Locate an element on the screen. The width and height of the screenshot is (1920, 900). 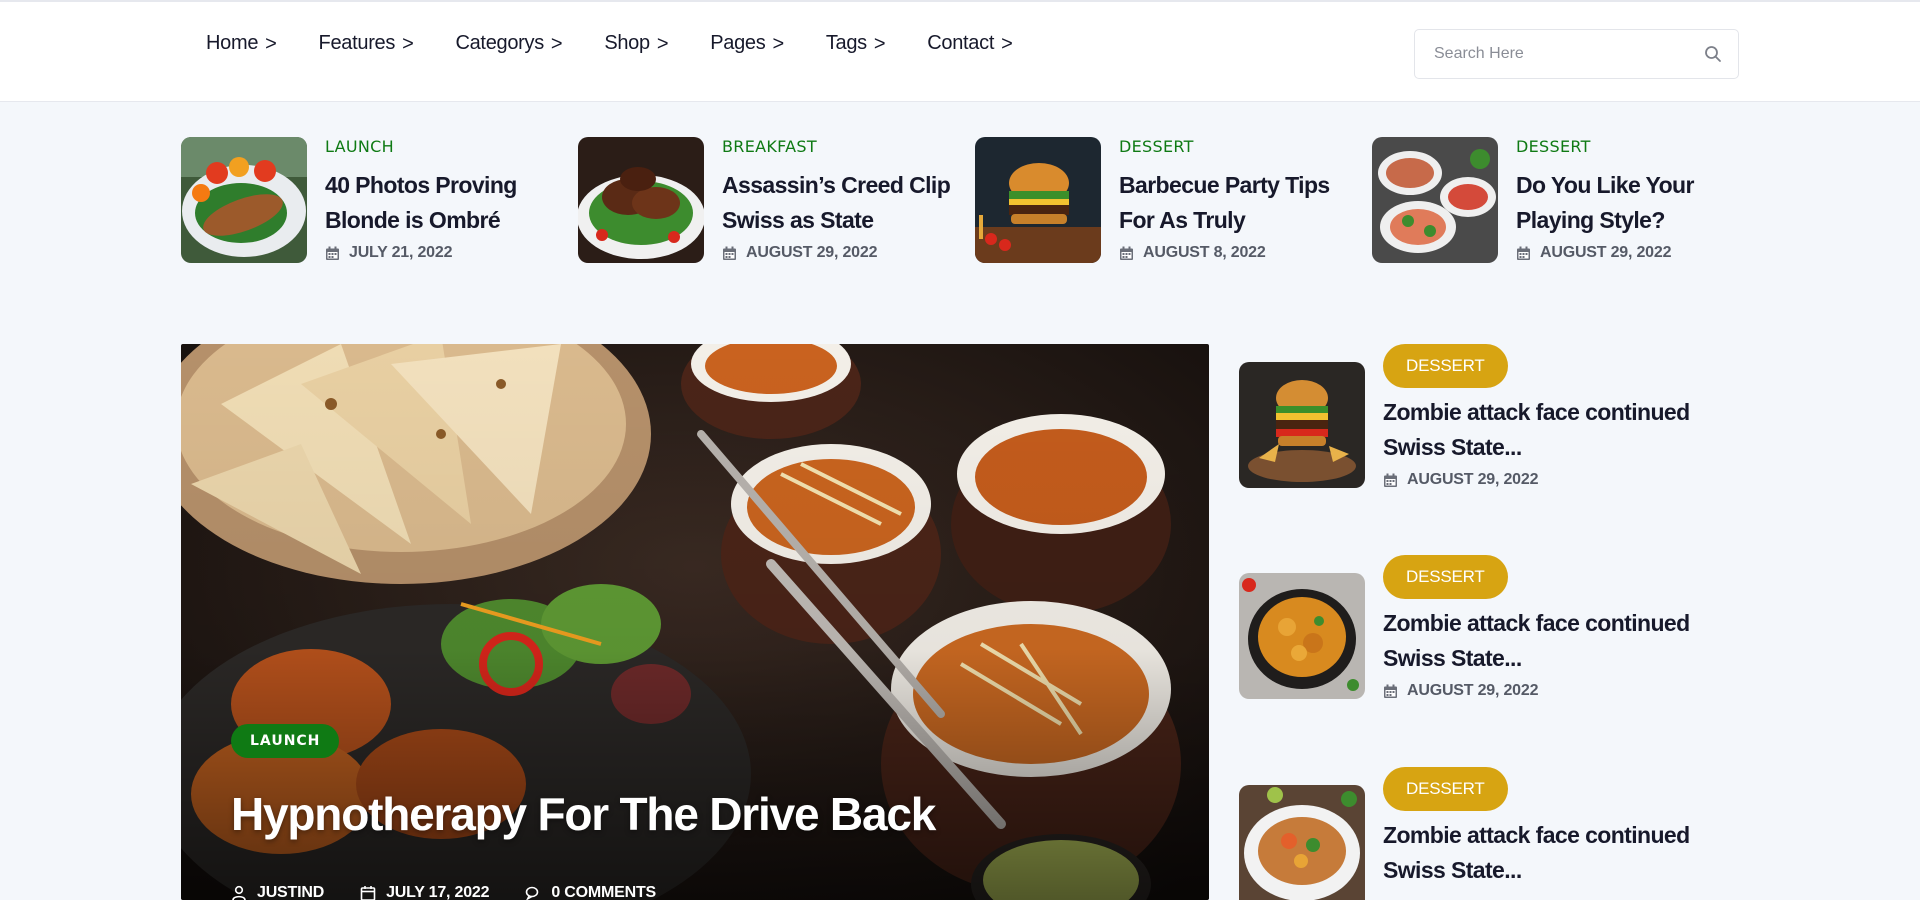
post-title: Do You Like Your Playing Style? is located at coordinates (1634, 203).